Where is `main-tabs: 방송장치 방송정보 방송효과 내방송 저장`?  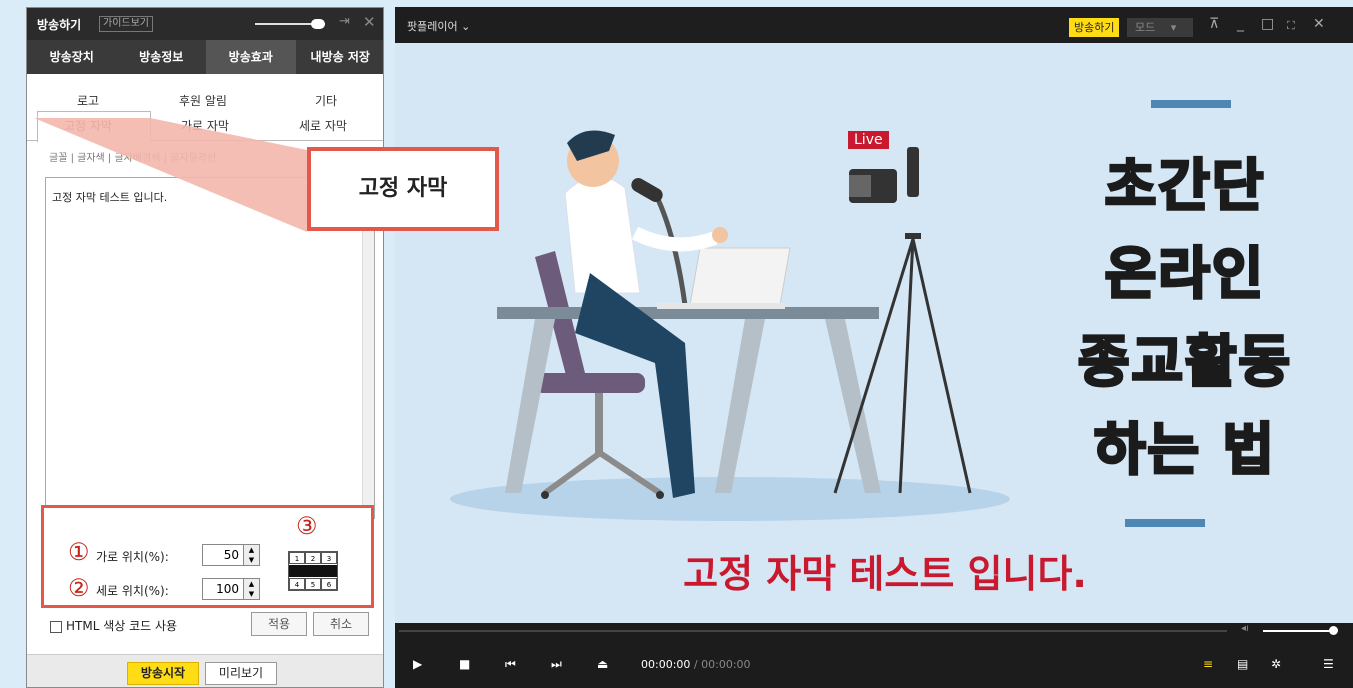
main-tabs: 방송장치 방송정보 방송효과 내방송 저장 is located at coordinates (205, 57).